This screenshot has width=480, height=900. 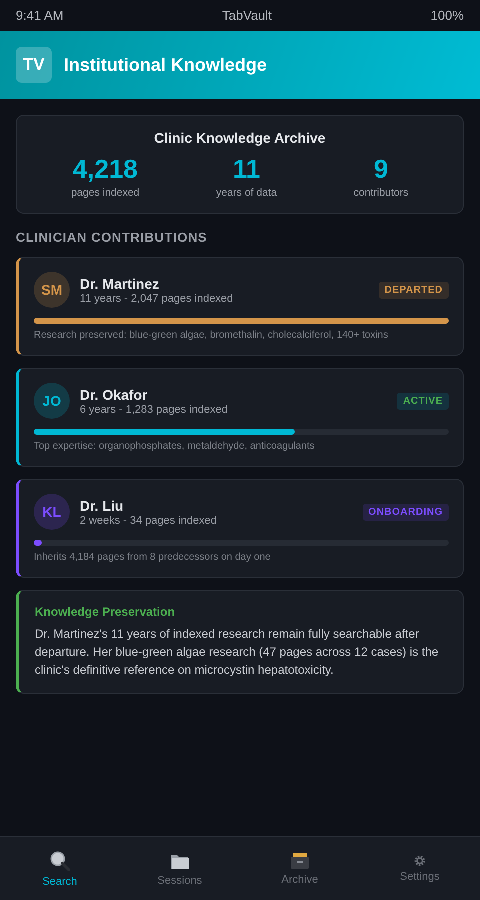 What do you see at coordinates (423, 401) in the screenshot?
I see `status-badge: ACTIVE` at bounding box center [423, 401].